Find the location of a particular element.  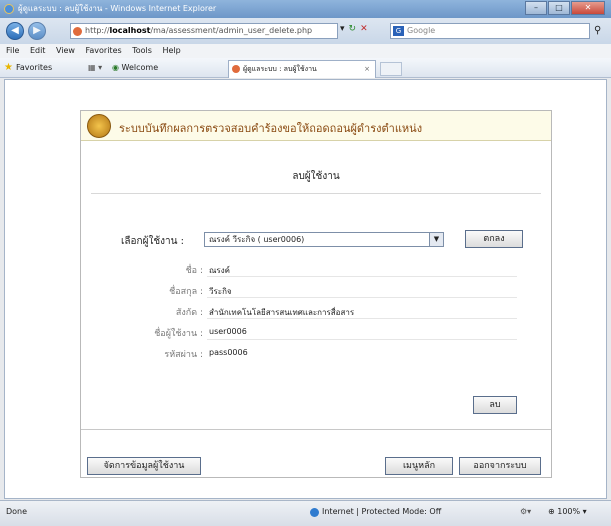

status-text: Done is located at coordinates (17, 511).